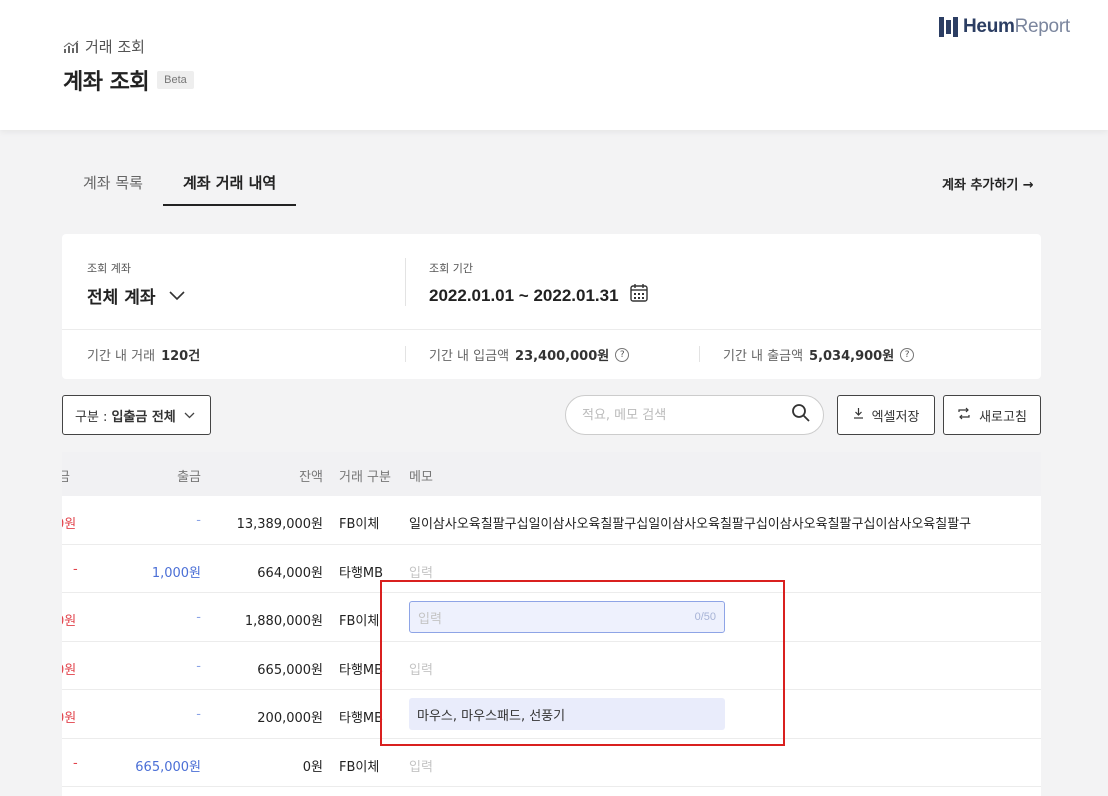 The height and width of the screenshot is (796, 1108). I want to click on balance-cell: 13,389,000원, so click(279, 524).